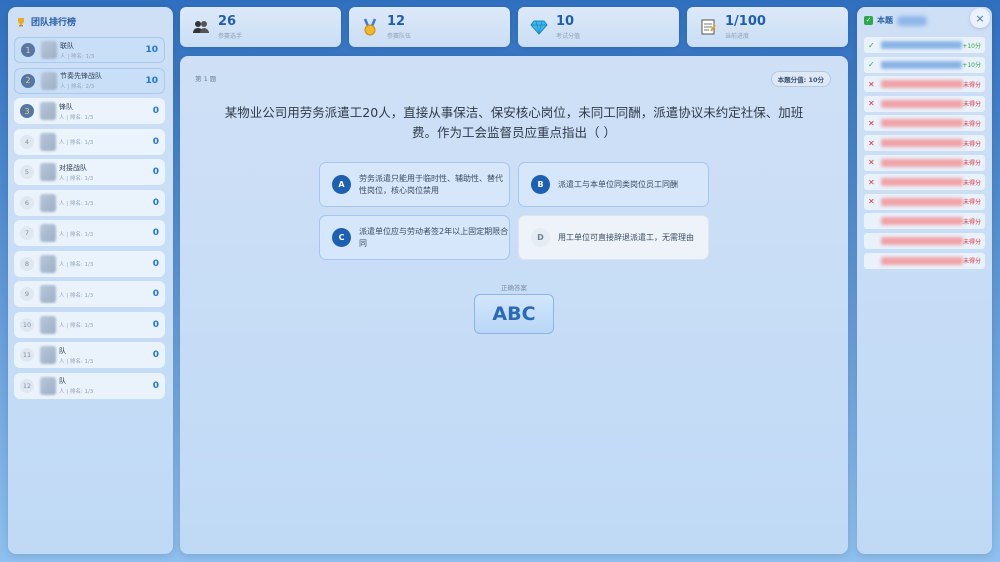 This screenshot has width=1000, height=562. Describe the element at coordinates (89, 141) in the screenshot. I see `team-row: 4 人 | 排名: 1/3 0` at that location.